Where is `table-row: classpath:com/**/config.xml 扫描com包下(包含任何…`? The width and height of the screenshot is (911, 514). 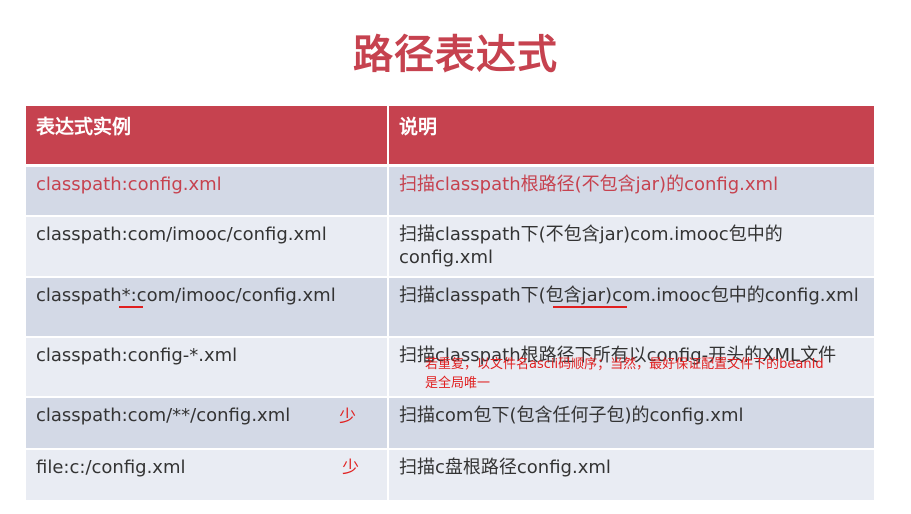 table-row: classpath:com/**/config.xml 扫描com包下(包含任何… is located at coordinates (450, 423).